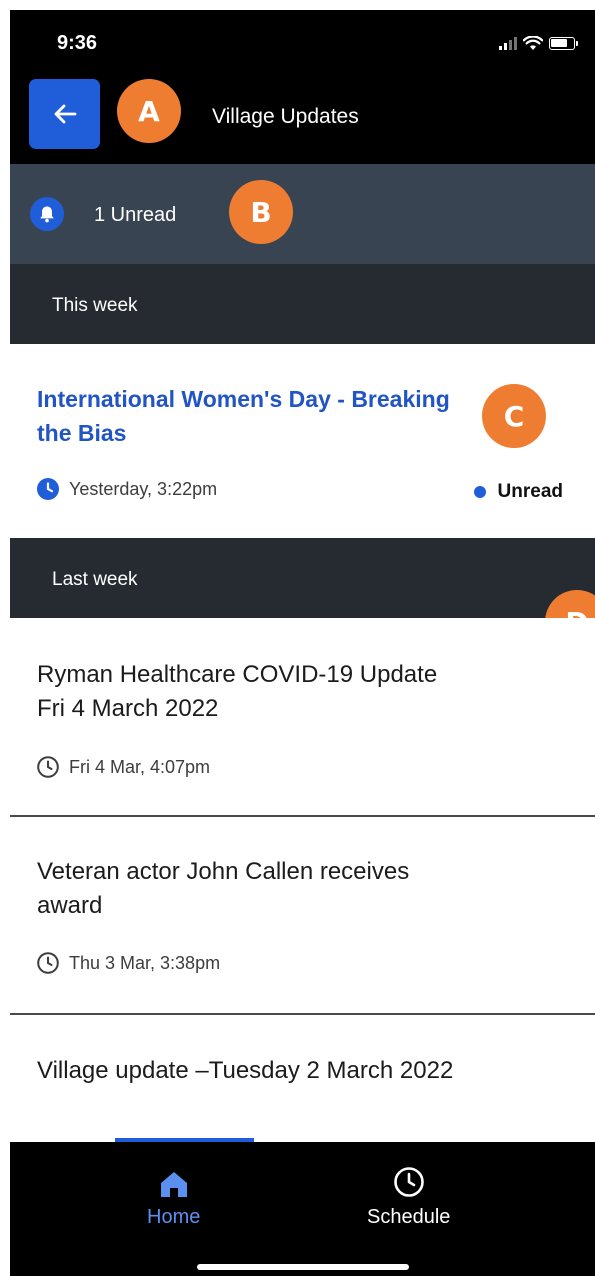 This screenshot has width=595, height=1276. I want to click on section-header-this-week: This week, so click(302, 304).